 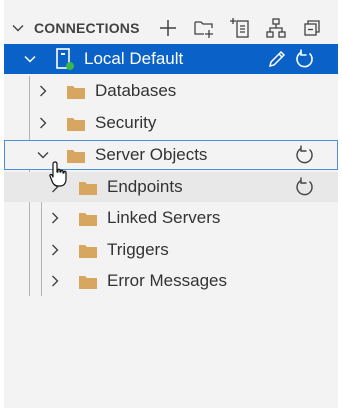 I want to click on new-query-icon, so click(x=240, y=28).